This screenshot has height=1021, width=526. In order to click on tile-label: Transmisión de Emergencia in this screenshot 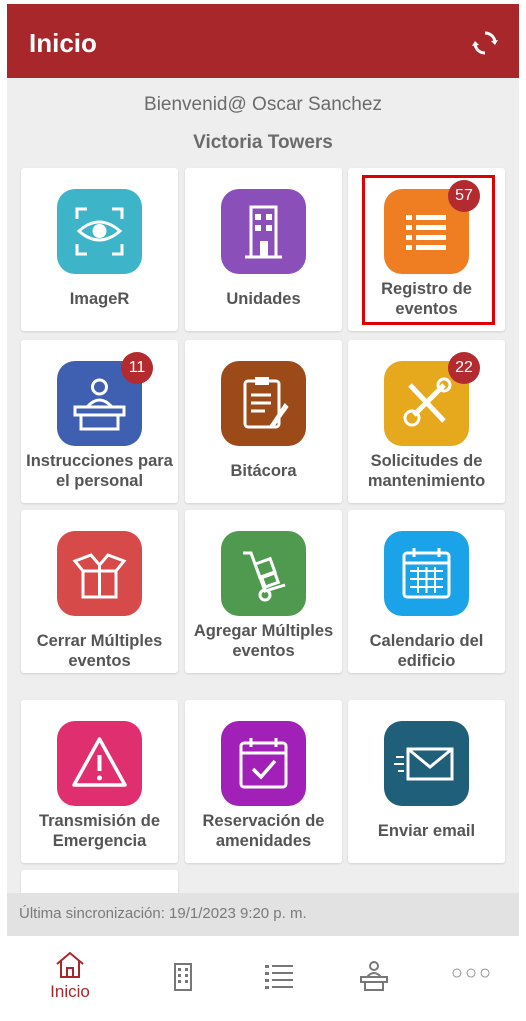, I will do `click(99, 831)`.